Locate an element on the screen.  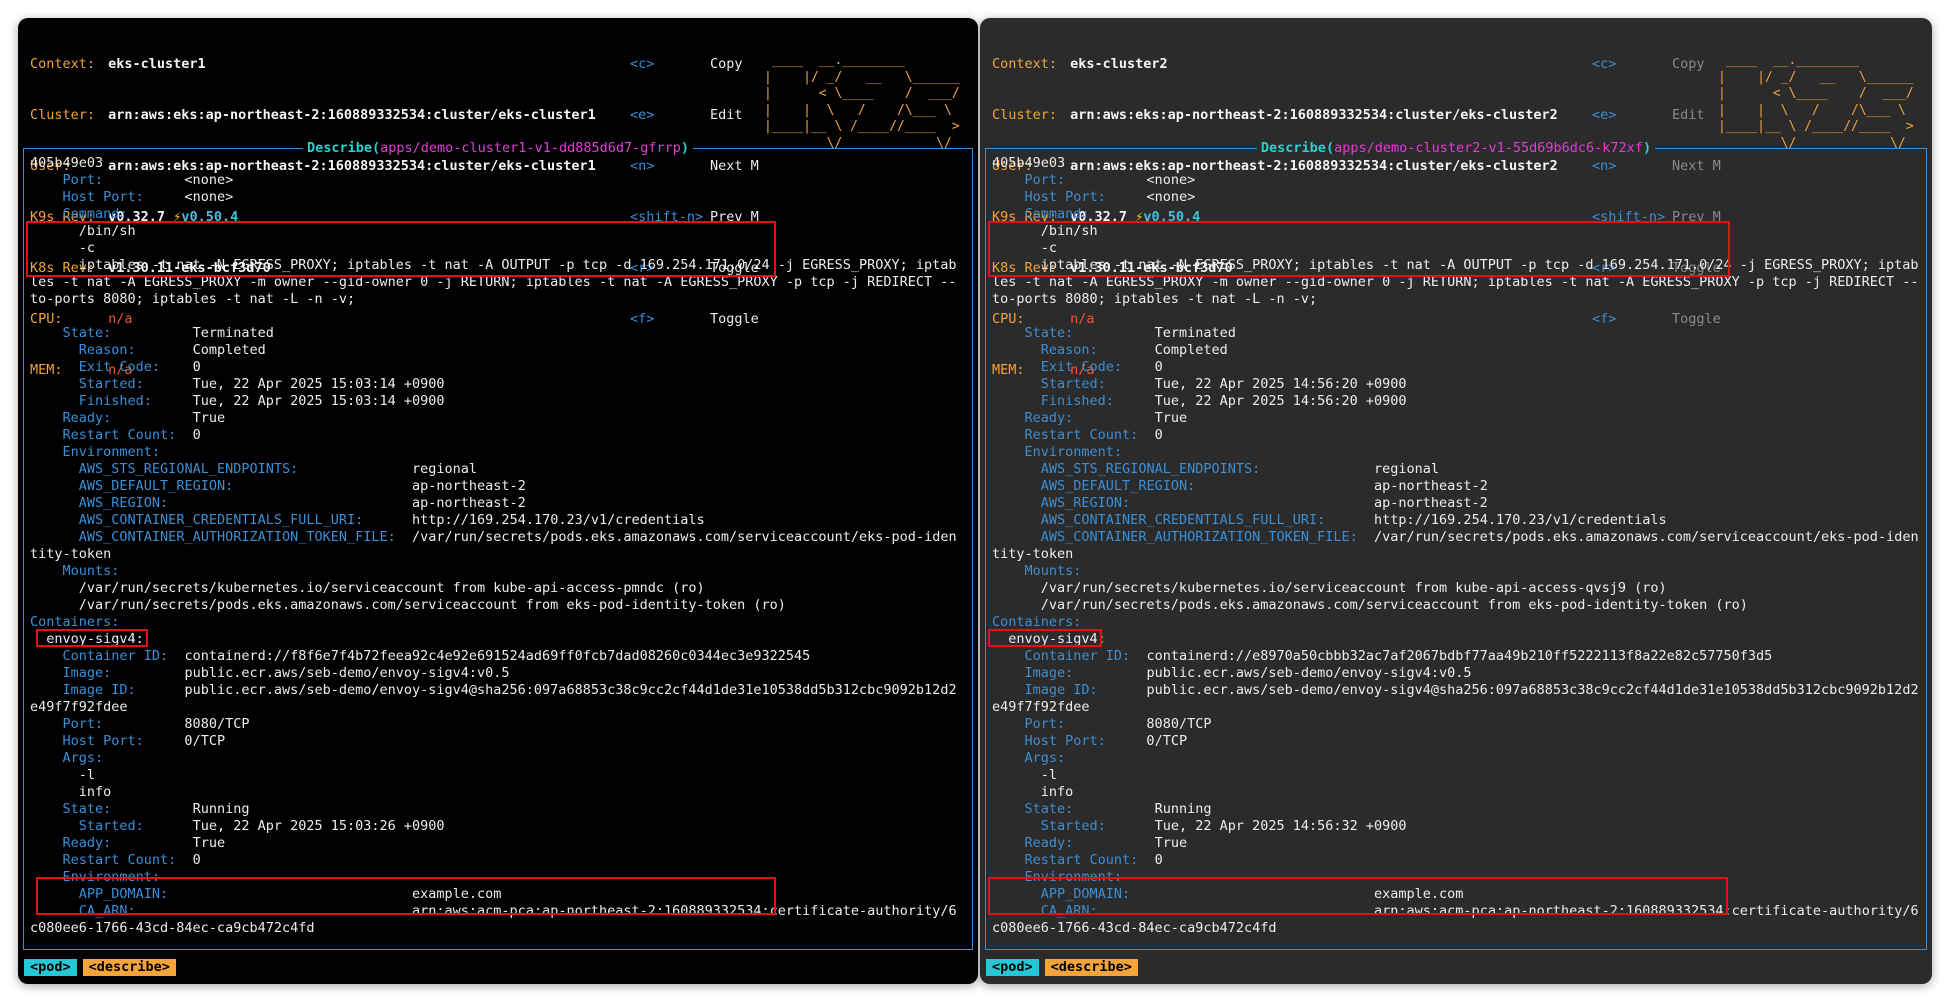
context-value: eks-cluster1 is located at coordinates (157, 64).